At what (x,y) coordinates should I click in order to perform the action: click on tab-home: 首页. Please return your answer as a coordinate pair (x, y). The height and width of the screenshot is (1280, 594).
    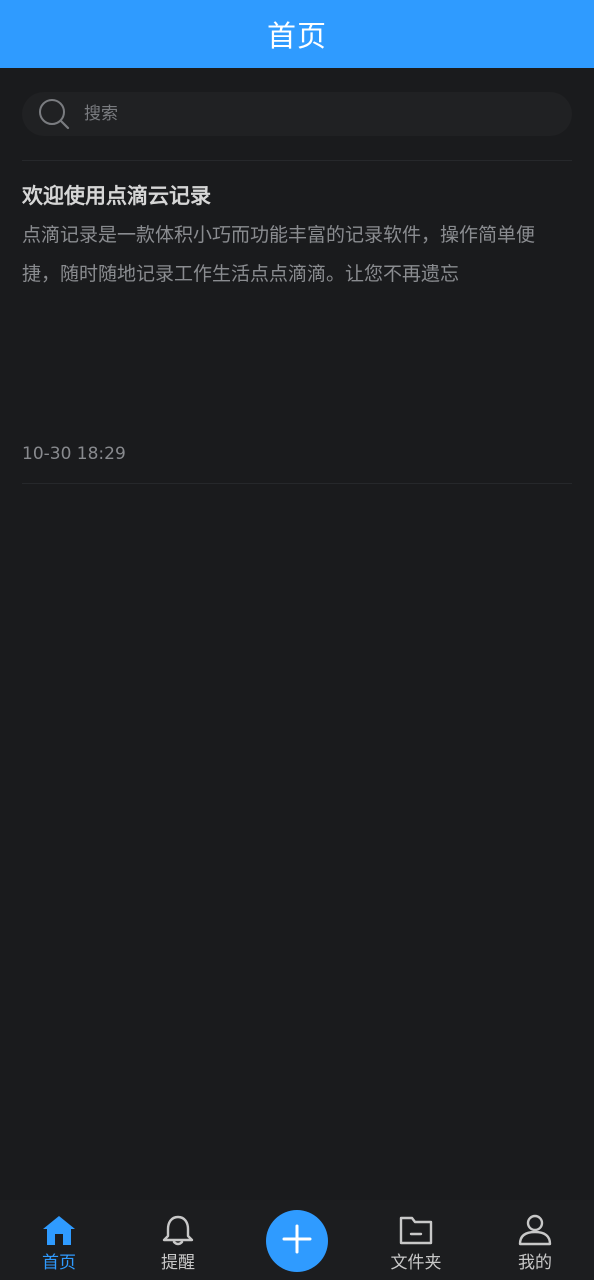
    Looking at the image, I should click on (59, 1240).